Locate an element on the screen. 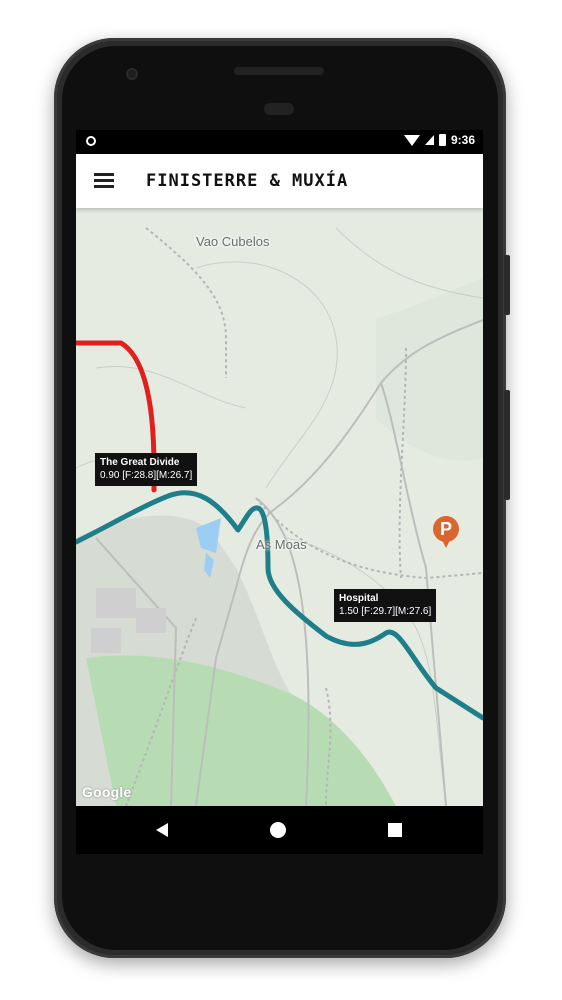 The image size is (562, 1000). marker-detail: 0.90 [F:28.8][M:26.7] is located at coordinates (146, 475).